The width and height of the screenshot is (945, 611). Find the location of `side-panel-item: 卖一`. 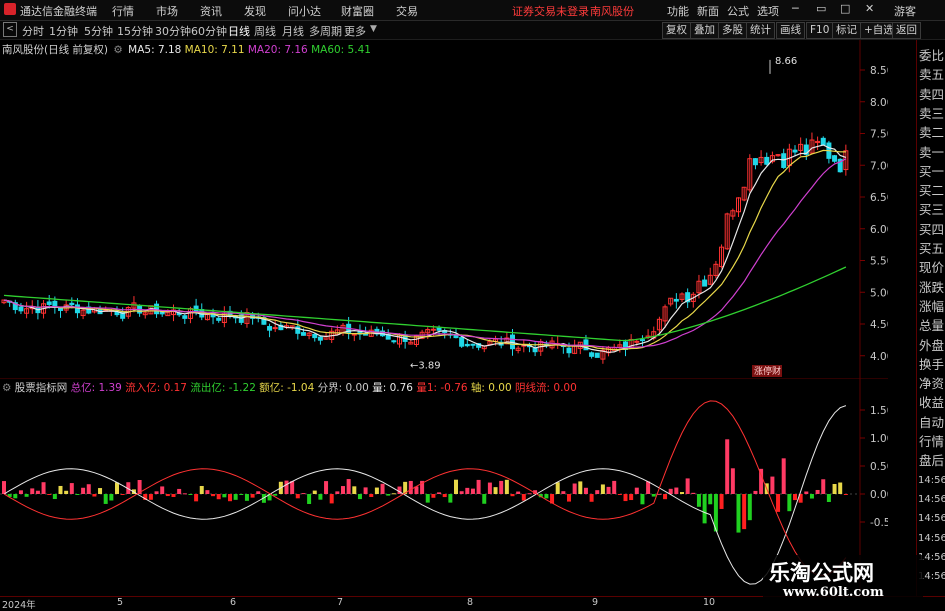

side-panel-item: 卖一 is located at coordinates (932, 152).